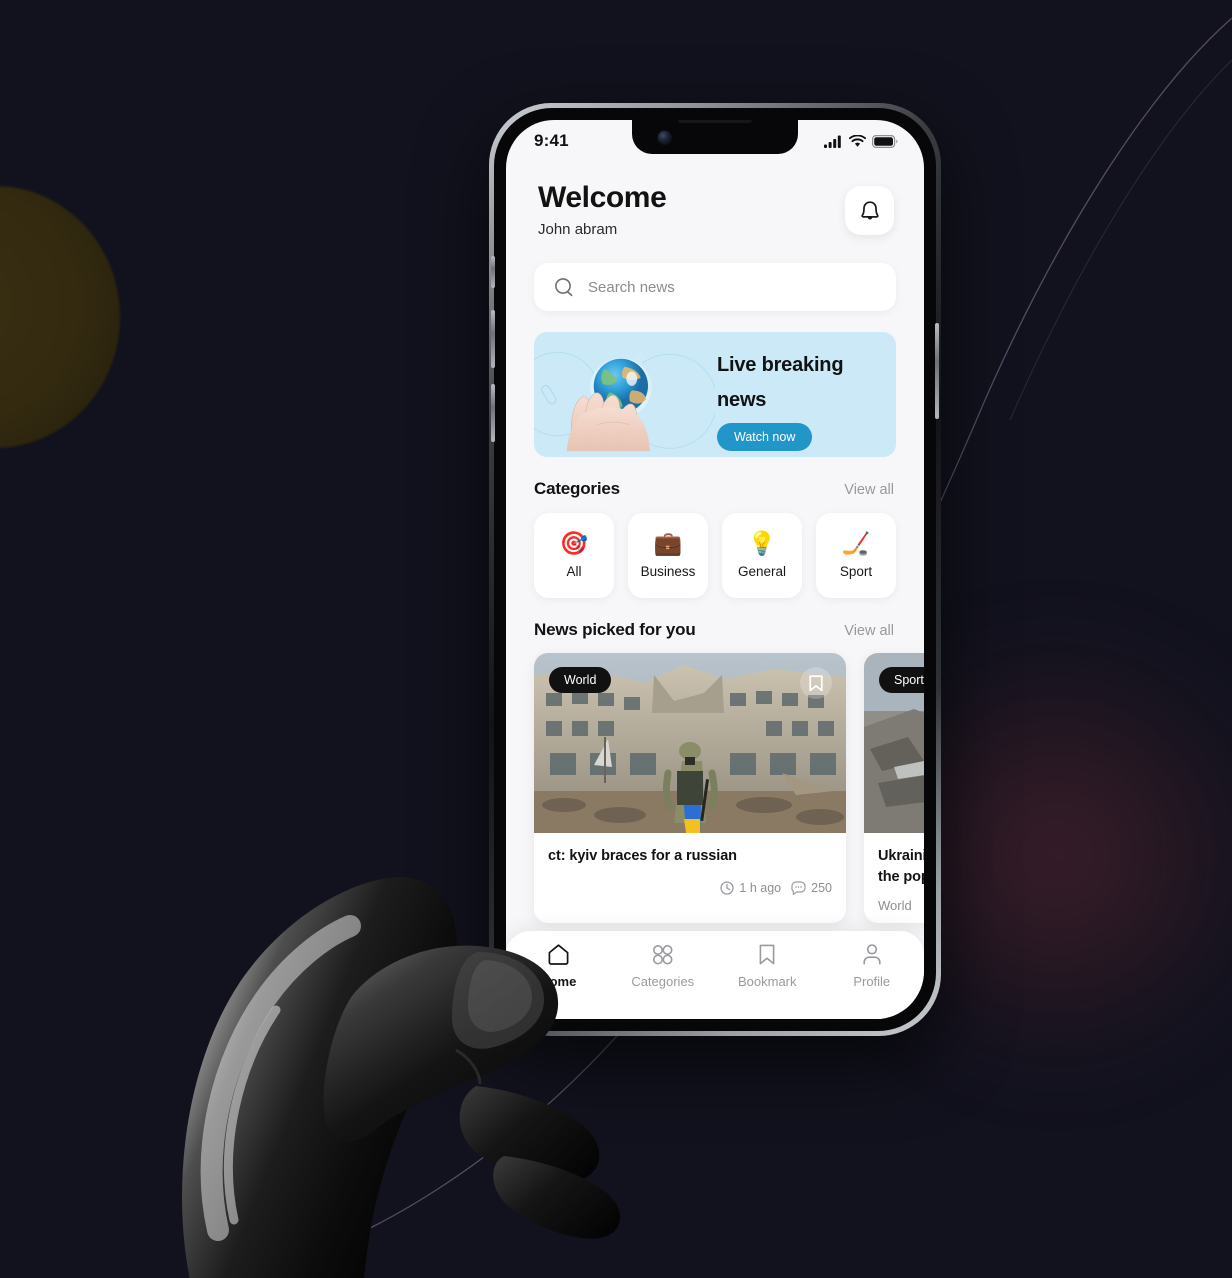 Image resolution: width=1232 pixels, height=1278 pixels. Describe the element at coordinates (767, 966) in the screenshot. I see `nav-item-bookmark: Bookmark` at that location.